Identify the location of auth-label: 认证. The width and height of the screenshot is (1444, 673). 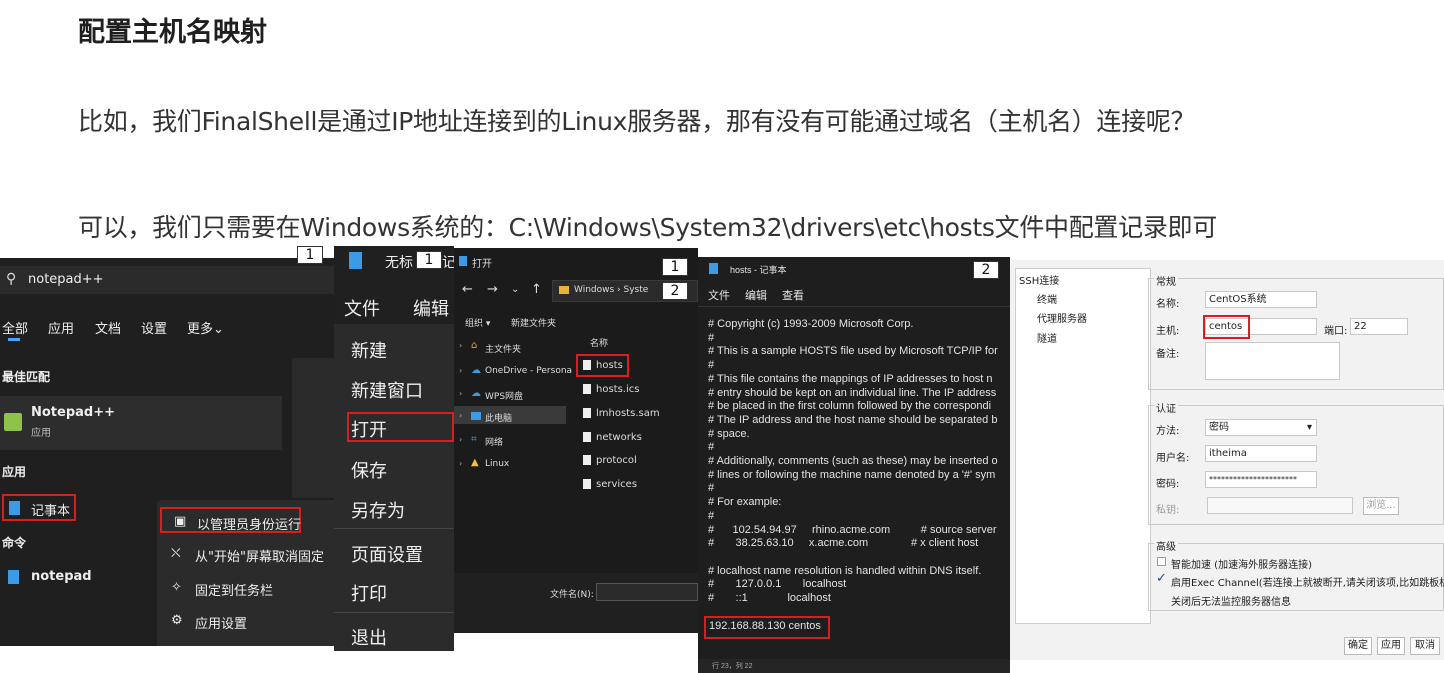
(1166, 407).